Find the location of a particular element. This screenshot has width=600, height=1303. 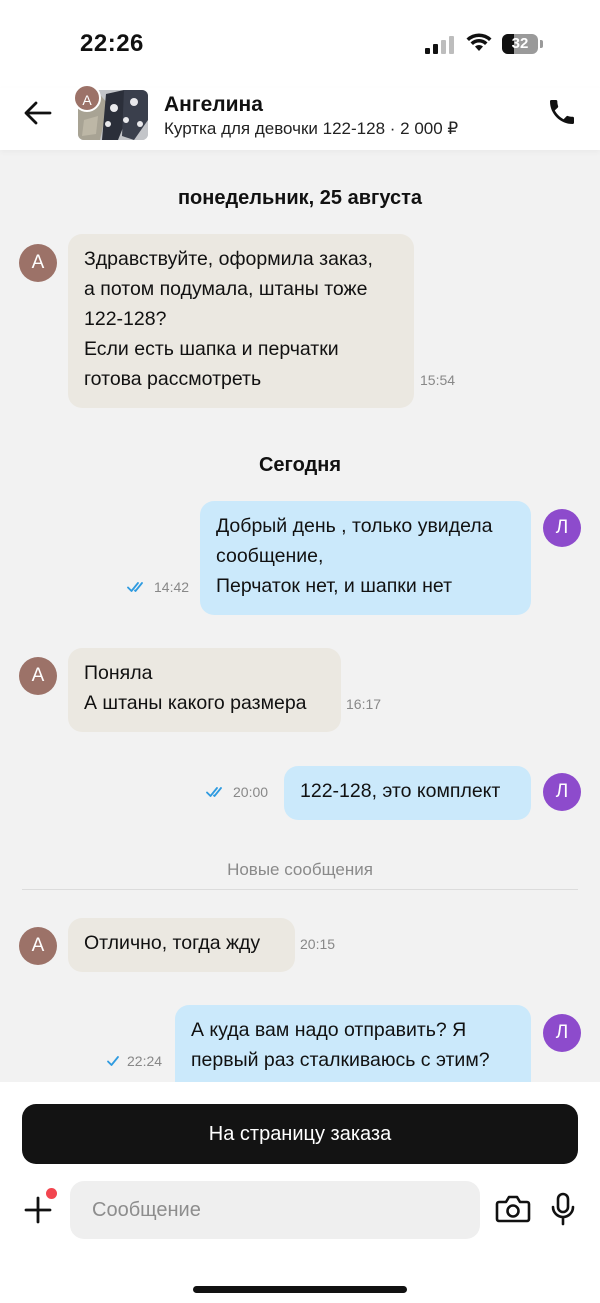

message-line: 122-128? is located at coordinates (125, 319).